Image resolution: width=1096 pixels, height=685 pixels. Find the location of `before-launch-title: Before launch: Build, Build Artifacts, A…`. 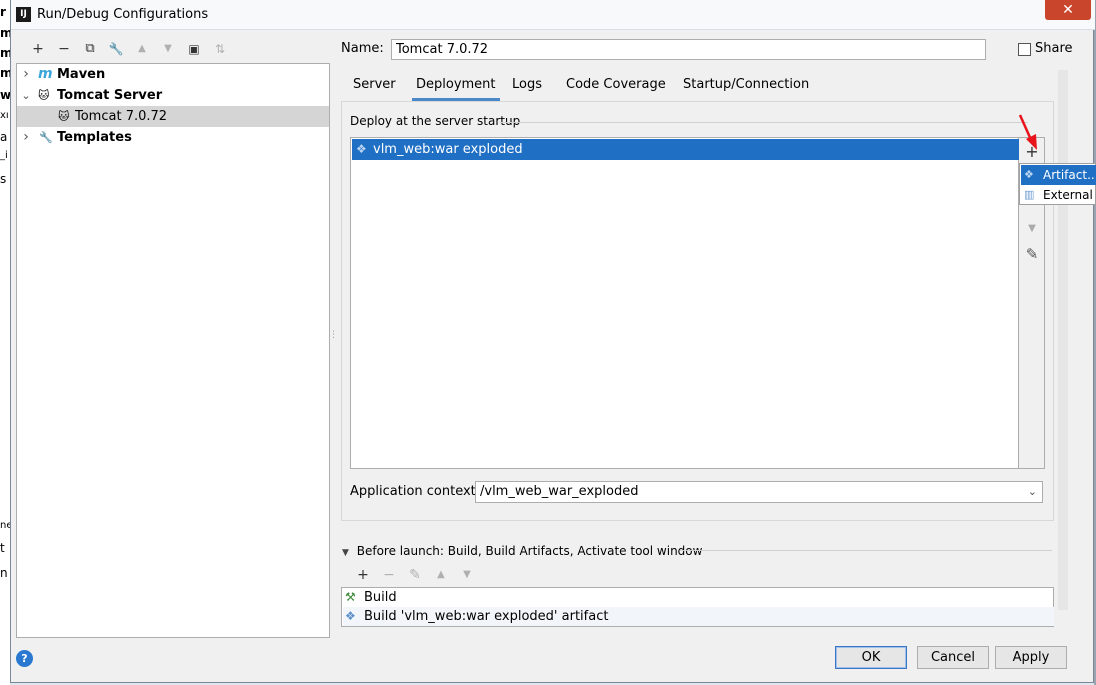

before-launch-title: Before launch: Build, Build Artifacts, A… is located at coordinates (529, 551).